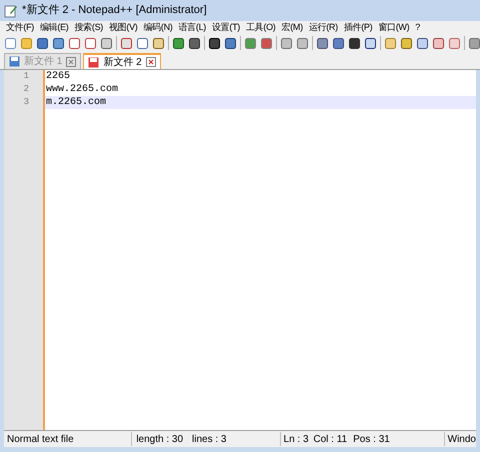 The height and width of the screenshot is (452, 480). I want to click on code-line: 2265, so click(58, 76).